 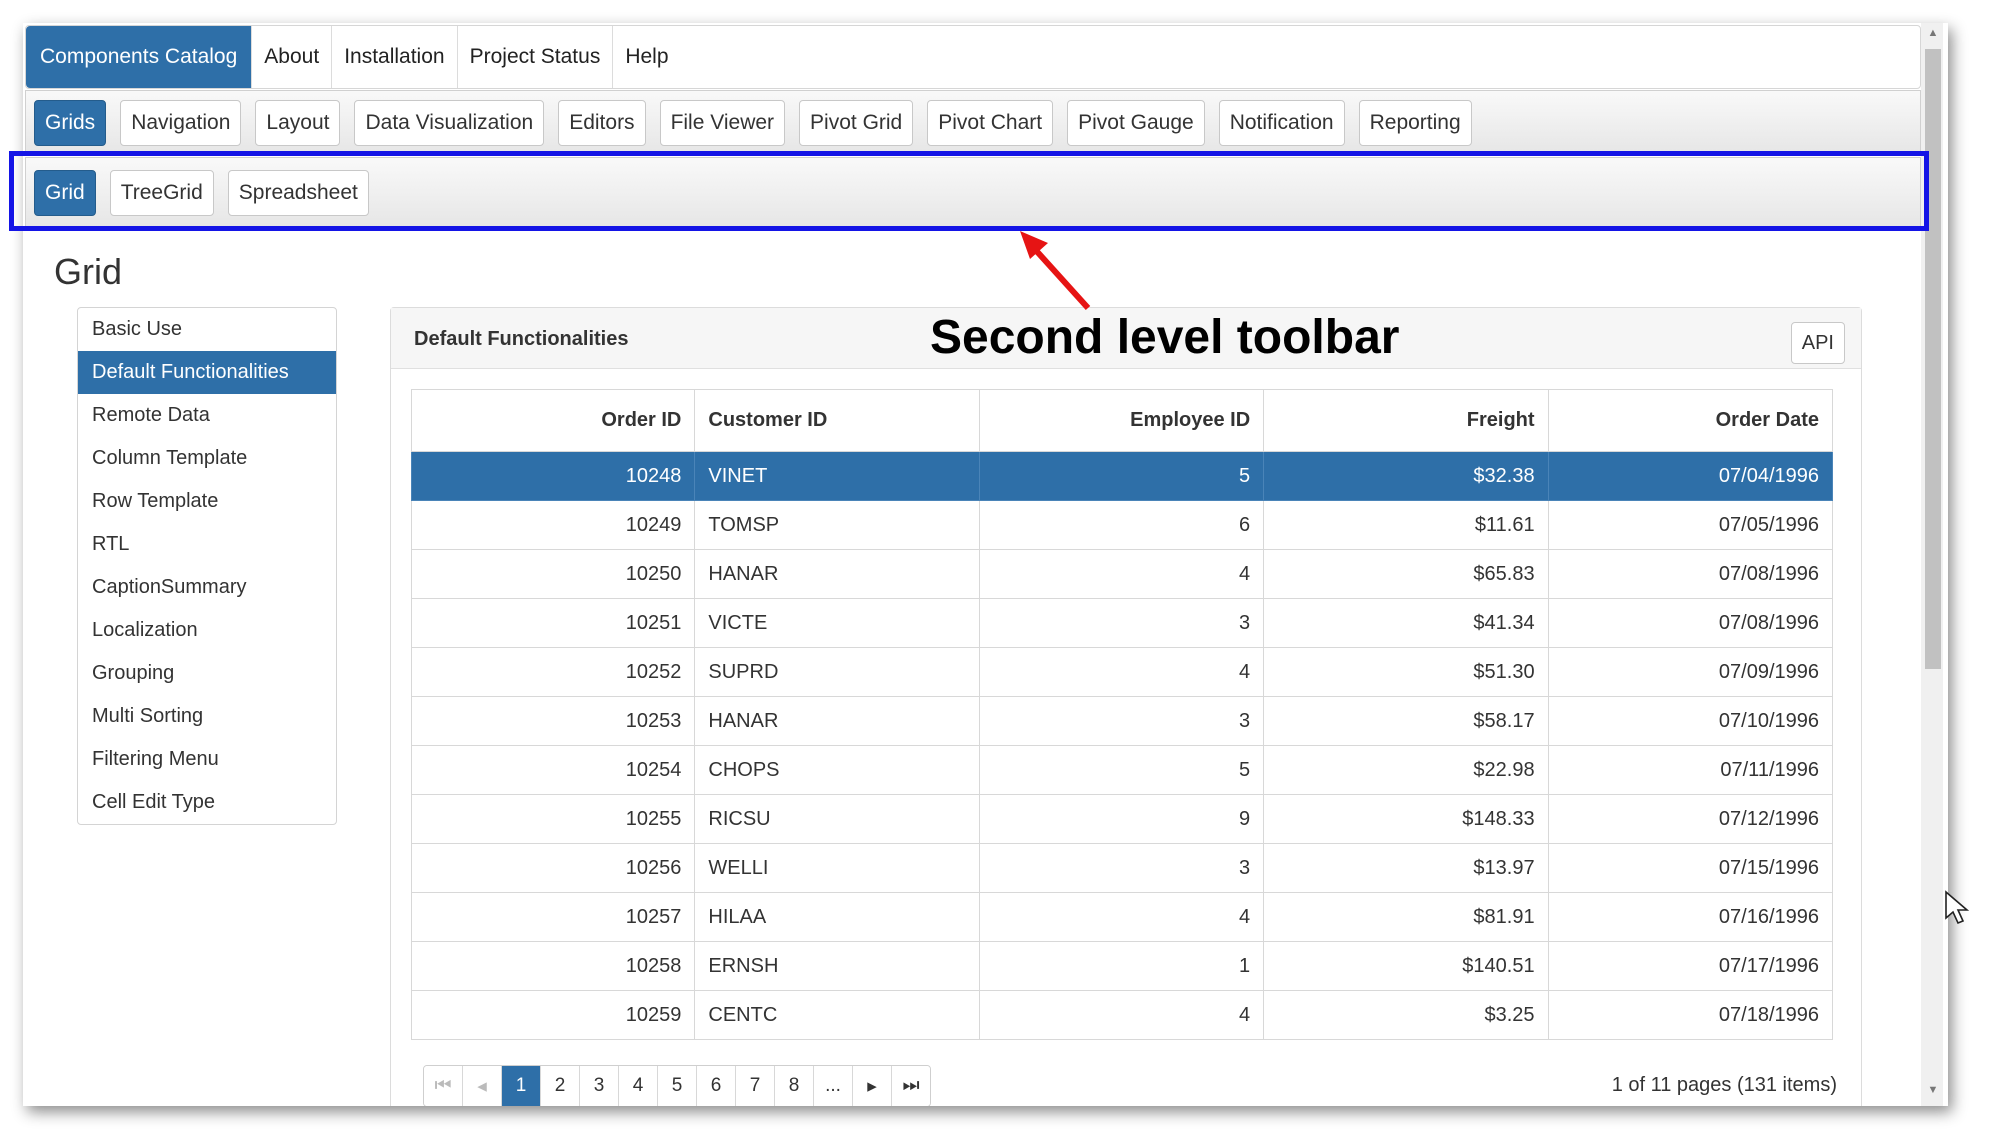 What do you see at coordinates (1690, 476) in the screenshot?
I see `cell-order-date: 07/04/1996` at bounding box center [1690, 476].